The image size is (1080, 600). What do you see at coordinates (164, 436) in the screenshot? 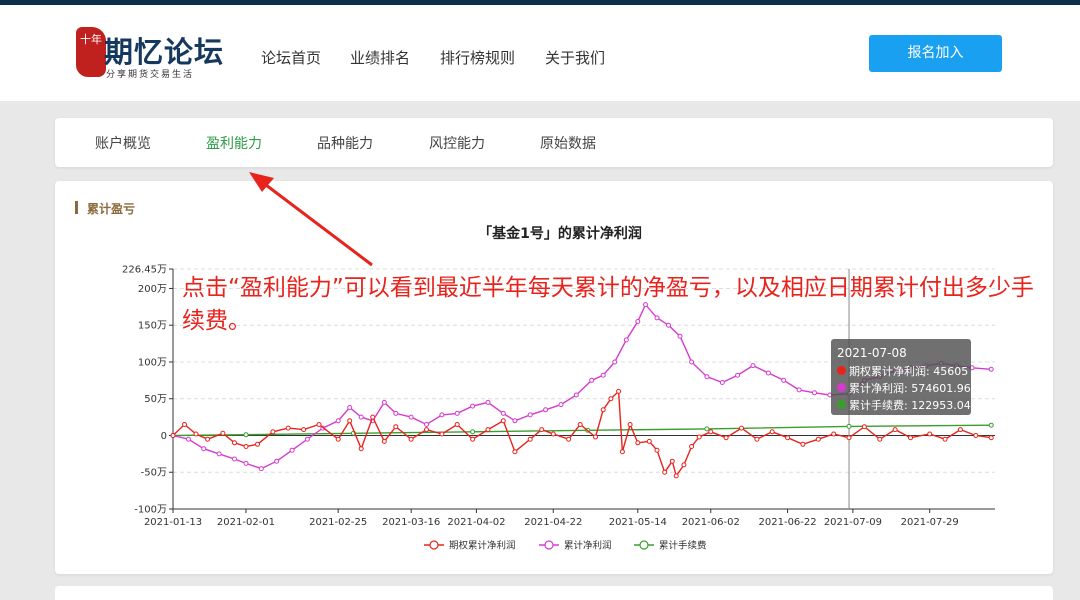
I see `y-tick-label: 0` at bounding box center [164, 436].